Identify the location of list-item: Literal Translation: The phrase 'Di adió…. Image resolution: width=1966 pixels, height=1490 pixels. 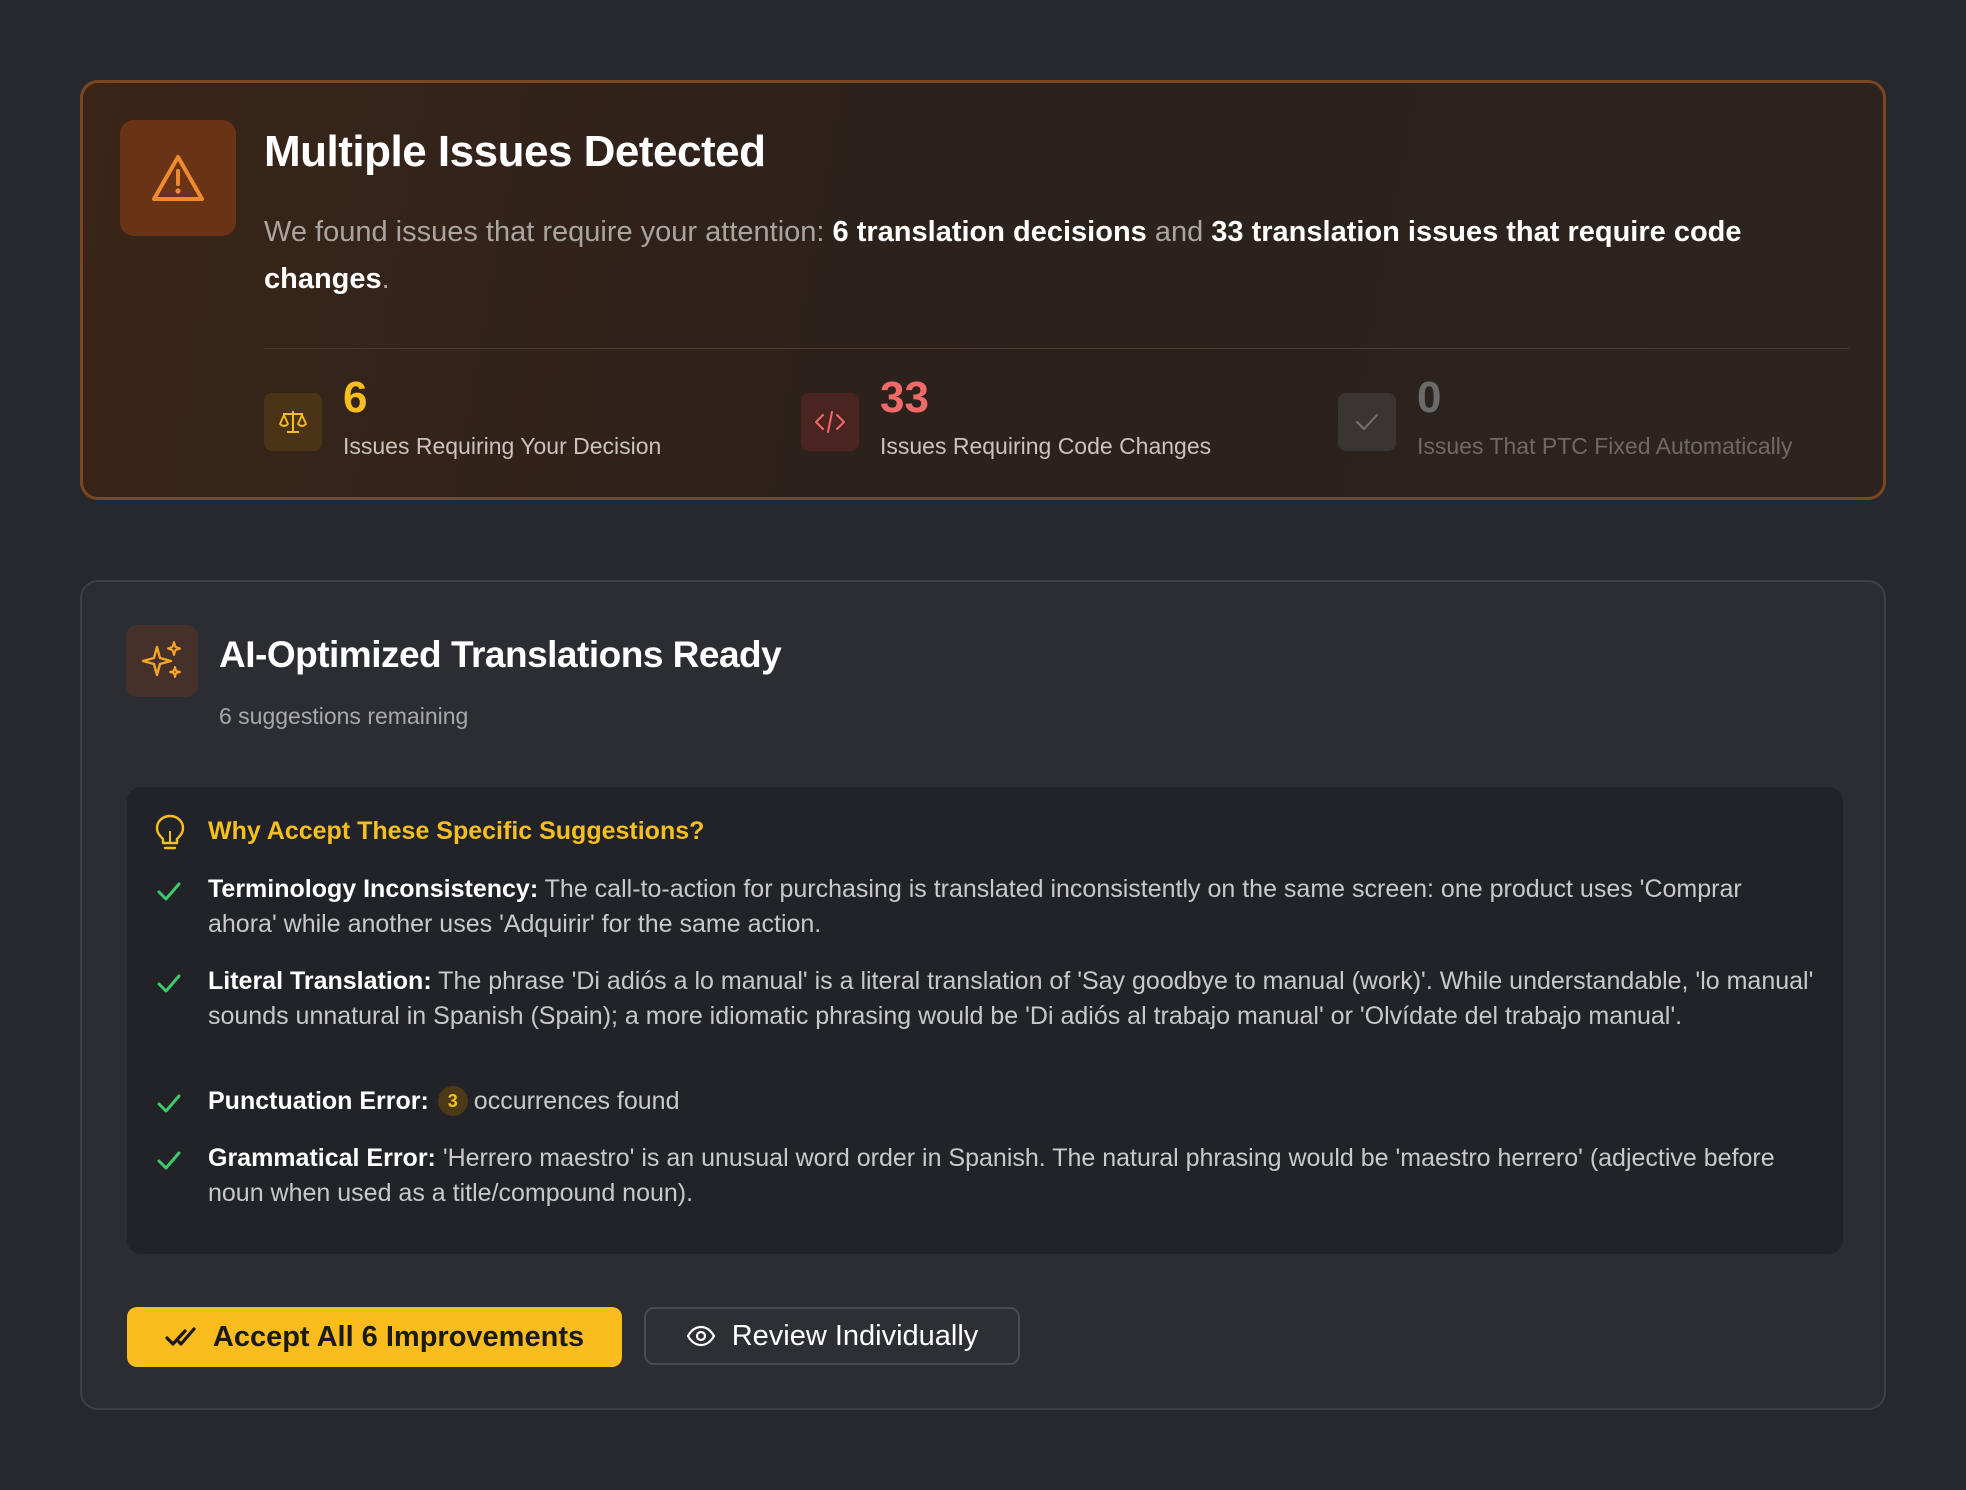
(985, 1018).